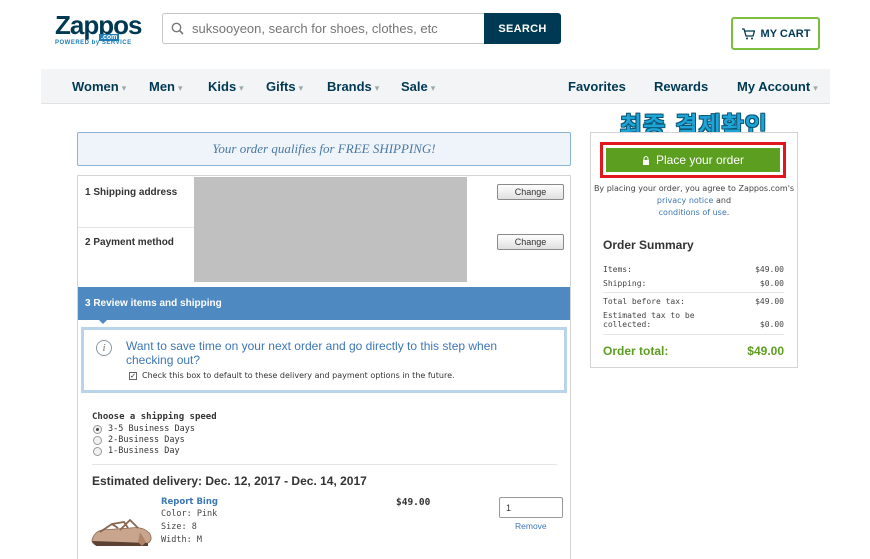 Image resolution: width=870 pixels, height=559 pixels. Describe the element at coordinates (144, 451) in the screenshot. I see `shipping-option-label: 1-Business Day` at that location.